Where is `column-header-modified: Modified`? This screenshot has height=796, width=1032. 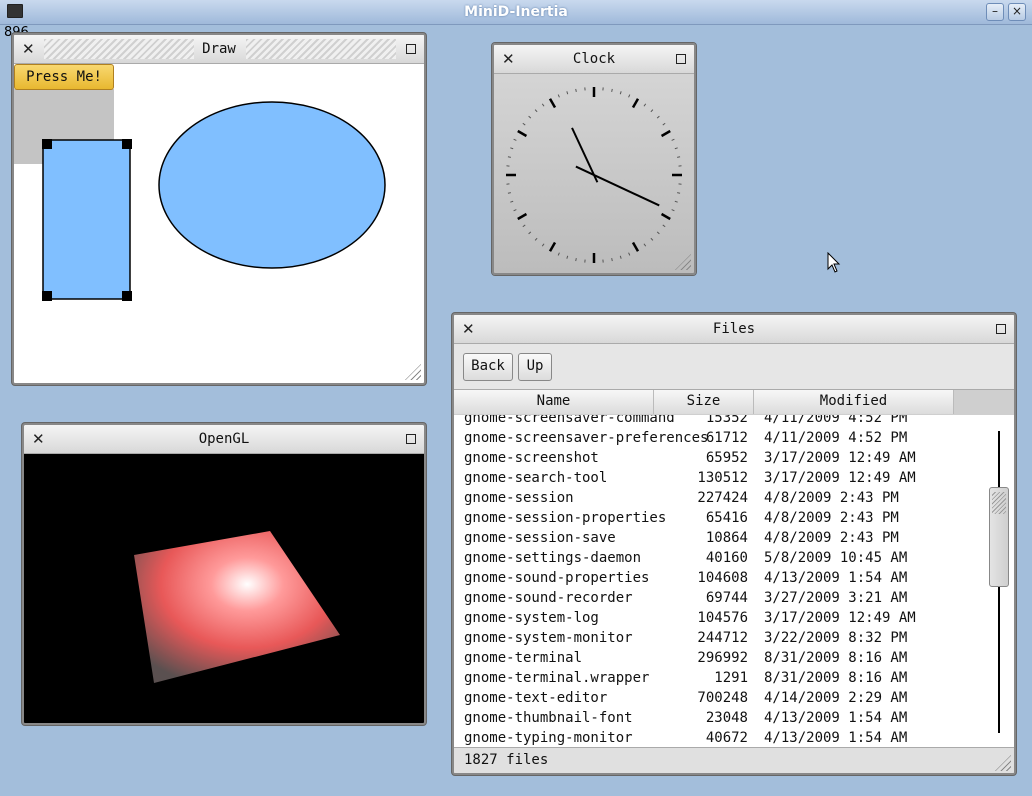 column-header-modified: Modified is located at coordinates (854, 402).